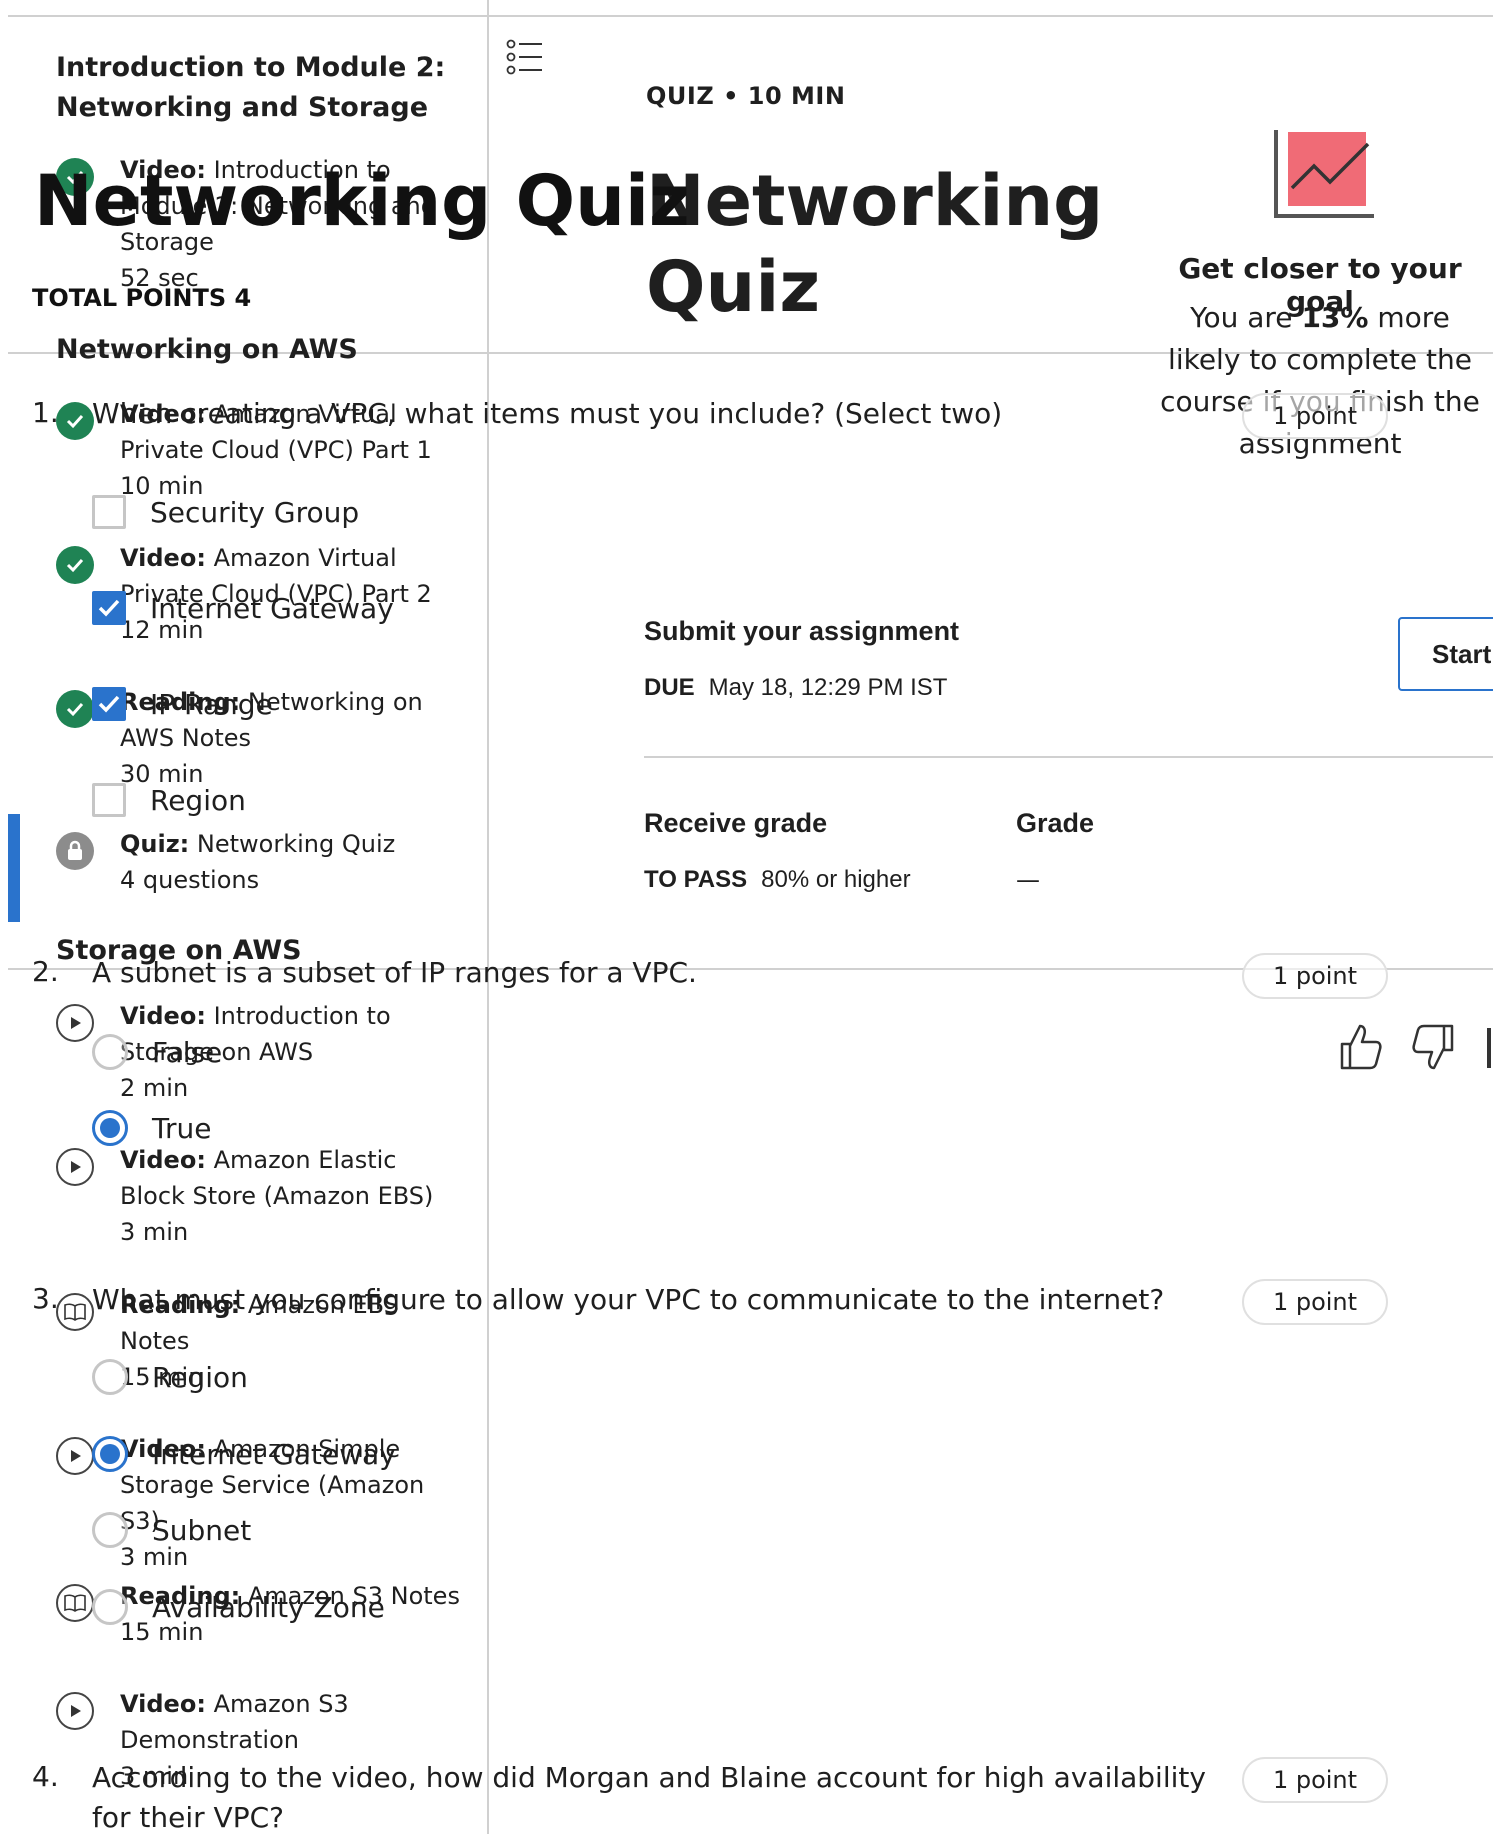 The width and height of the screenshot is (1493, 1834). I want to click on question-number: 3., so click(45, 1298).